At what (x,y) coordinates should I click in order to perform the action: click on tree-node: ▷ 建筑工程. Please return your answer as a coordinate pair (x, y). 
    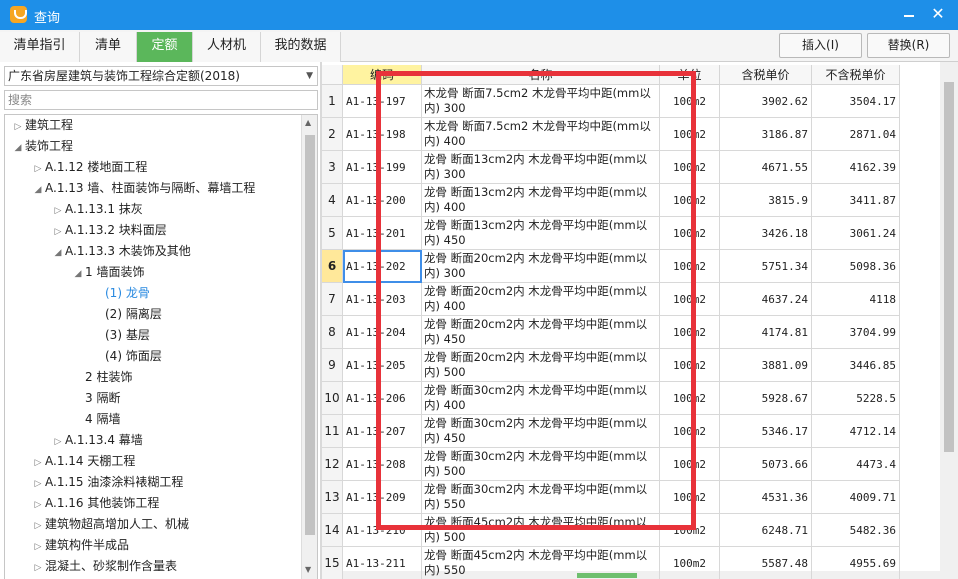
    Looking at the image, I should click on (42, 125).